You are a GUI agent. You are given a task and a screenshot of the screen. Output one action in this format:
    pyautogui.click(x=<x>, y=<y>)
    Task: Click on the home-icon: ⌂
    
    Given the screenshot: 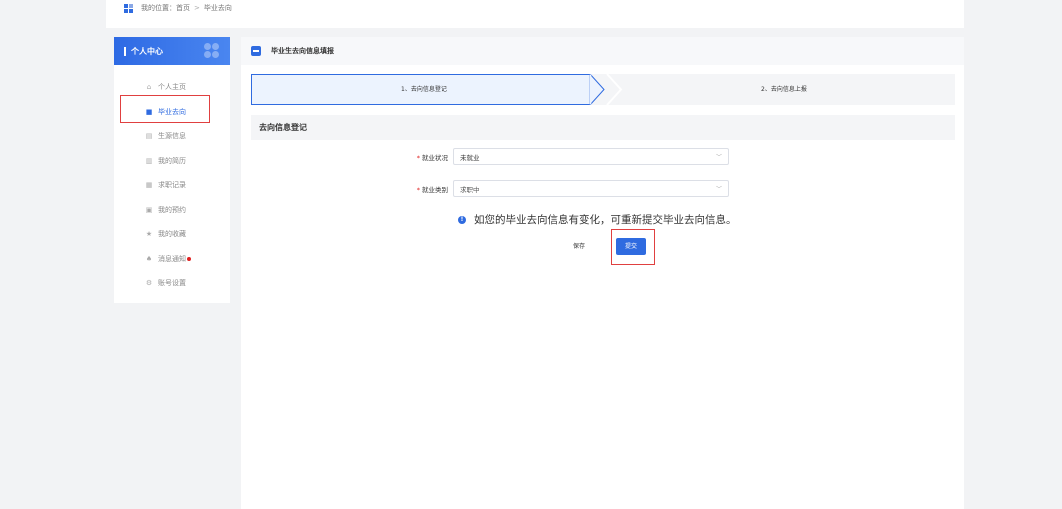 What is the action you would take?
    pyautogui.click(x=149, y=87)
    